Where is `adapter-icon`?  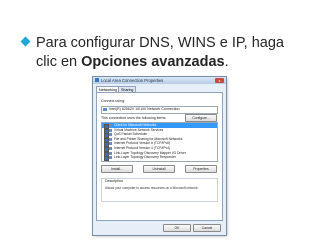 adapter-icon is located at coordinates (105, 109).